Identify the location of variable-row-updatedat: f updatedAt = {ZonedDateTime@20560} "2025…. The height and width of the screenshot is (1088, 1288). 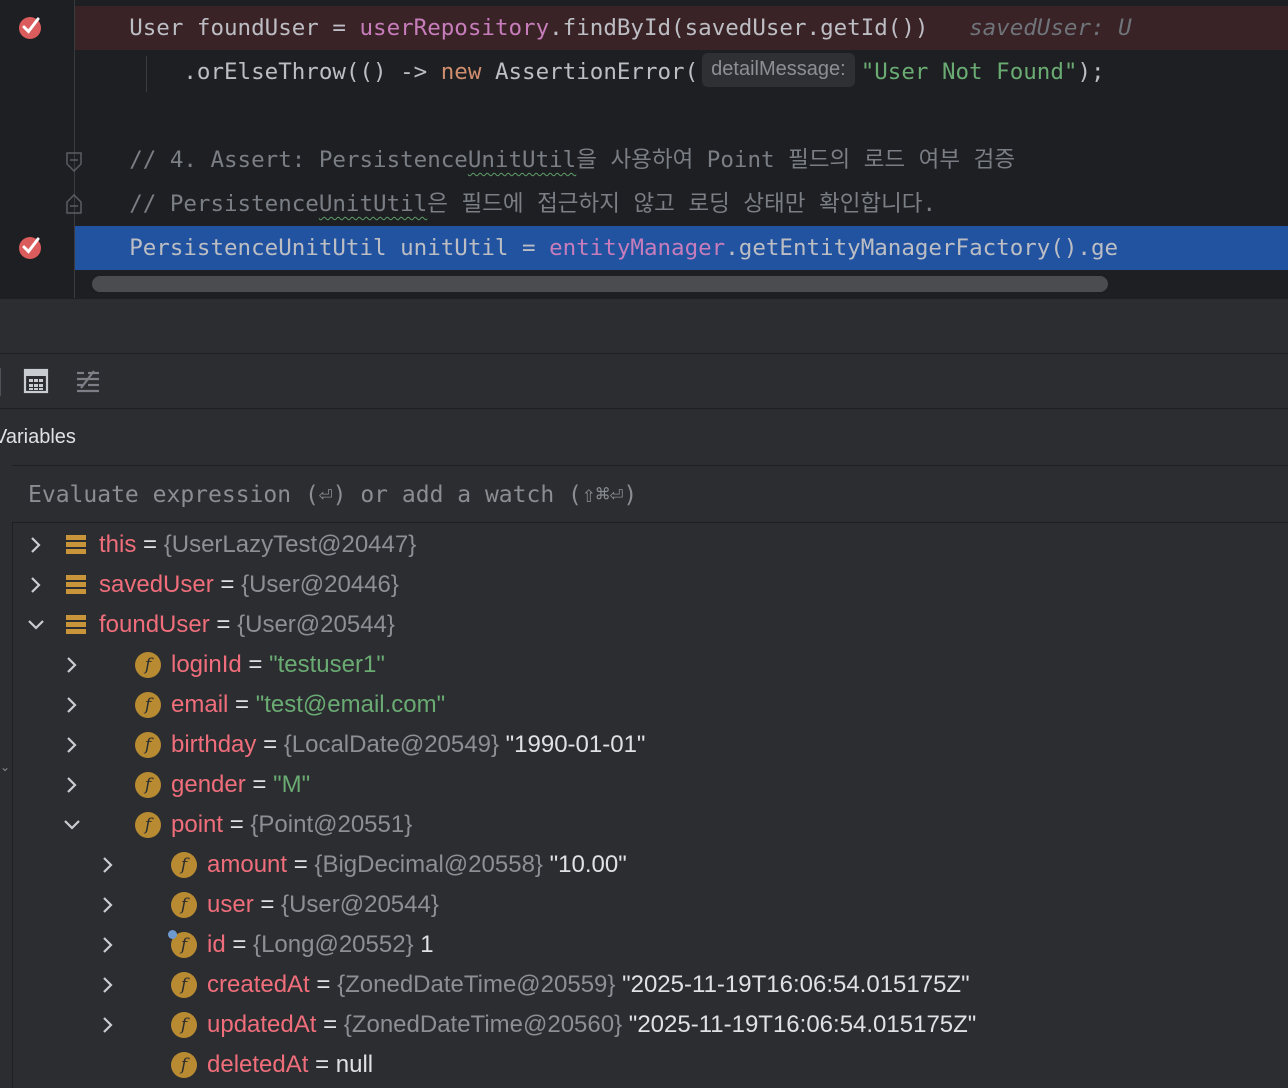
(648, 1025).